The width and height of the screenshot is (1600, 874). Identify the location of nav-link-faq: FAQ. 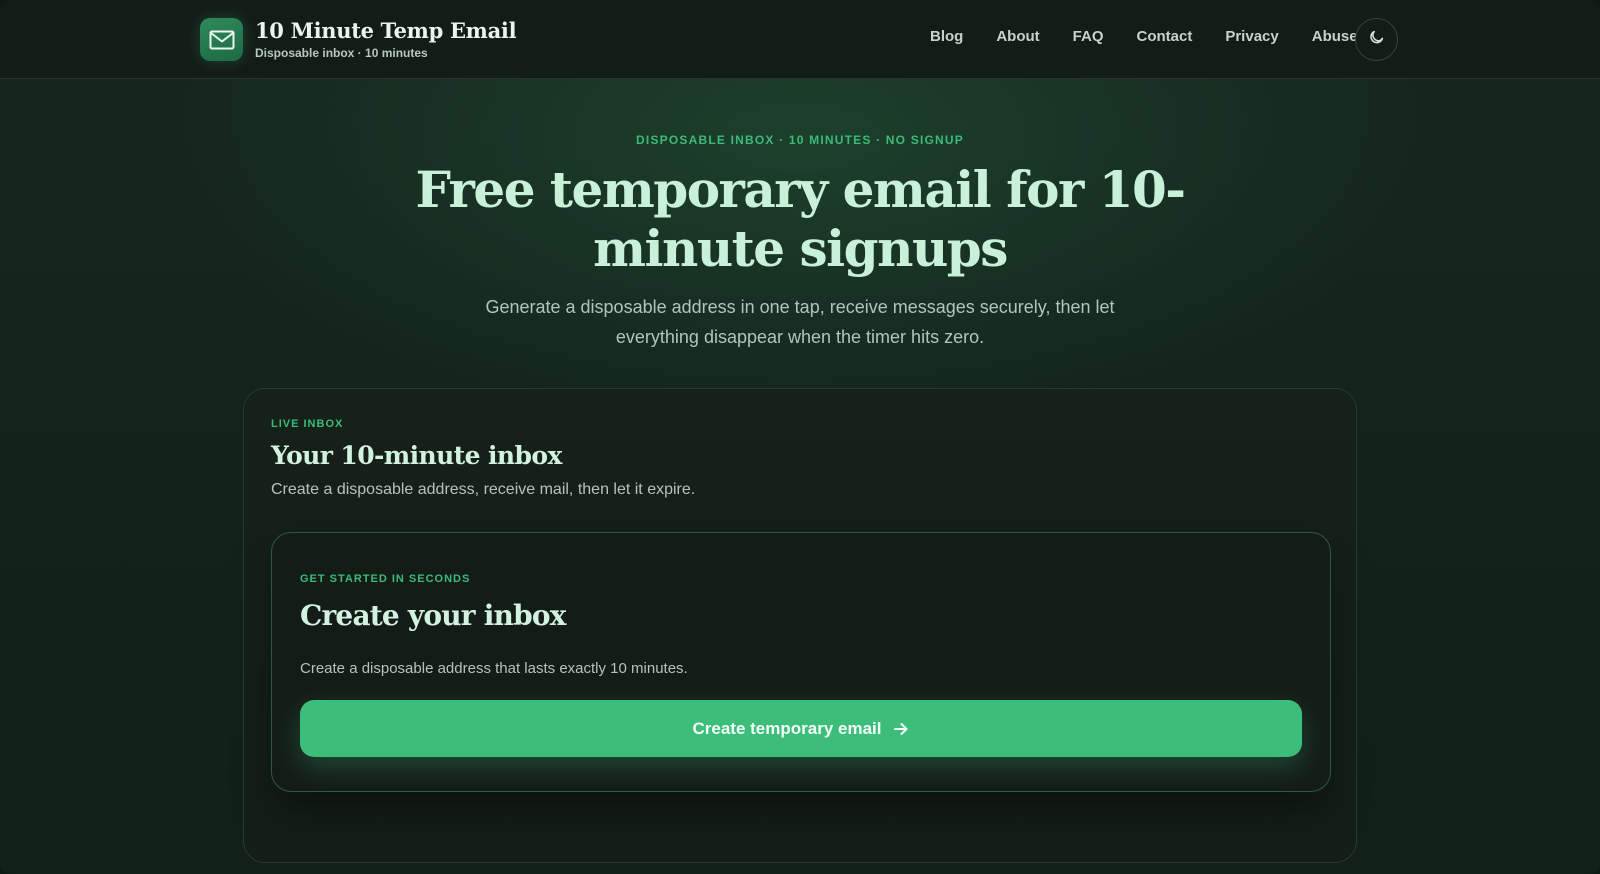
(1088, 36).